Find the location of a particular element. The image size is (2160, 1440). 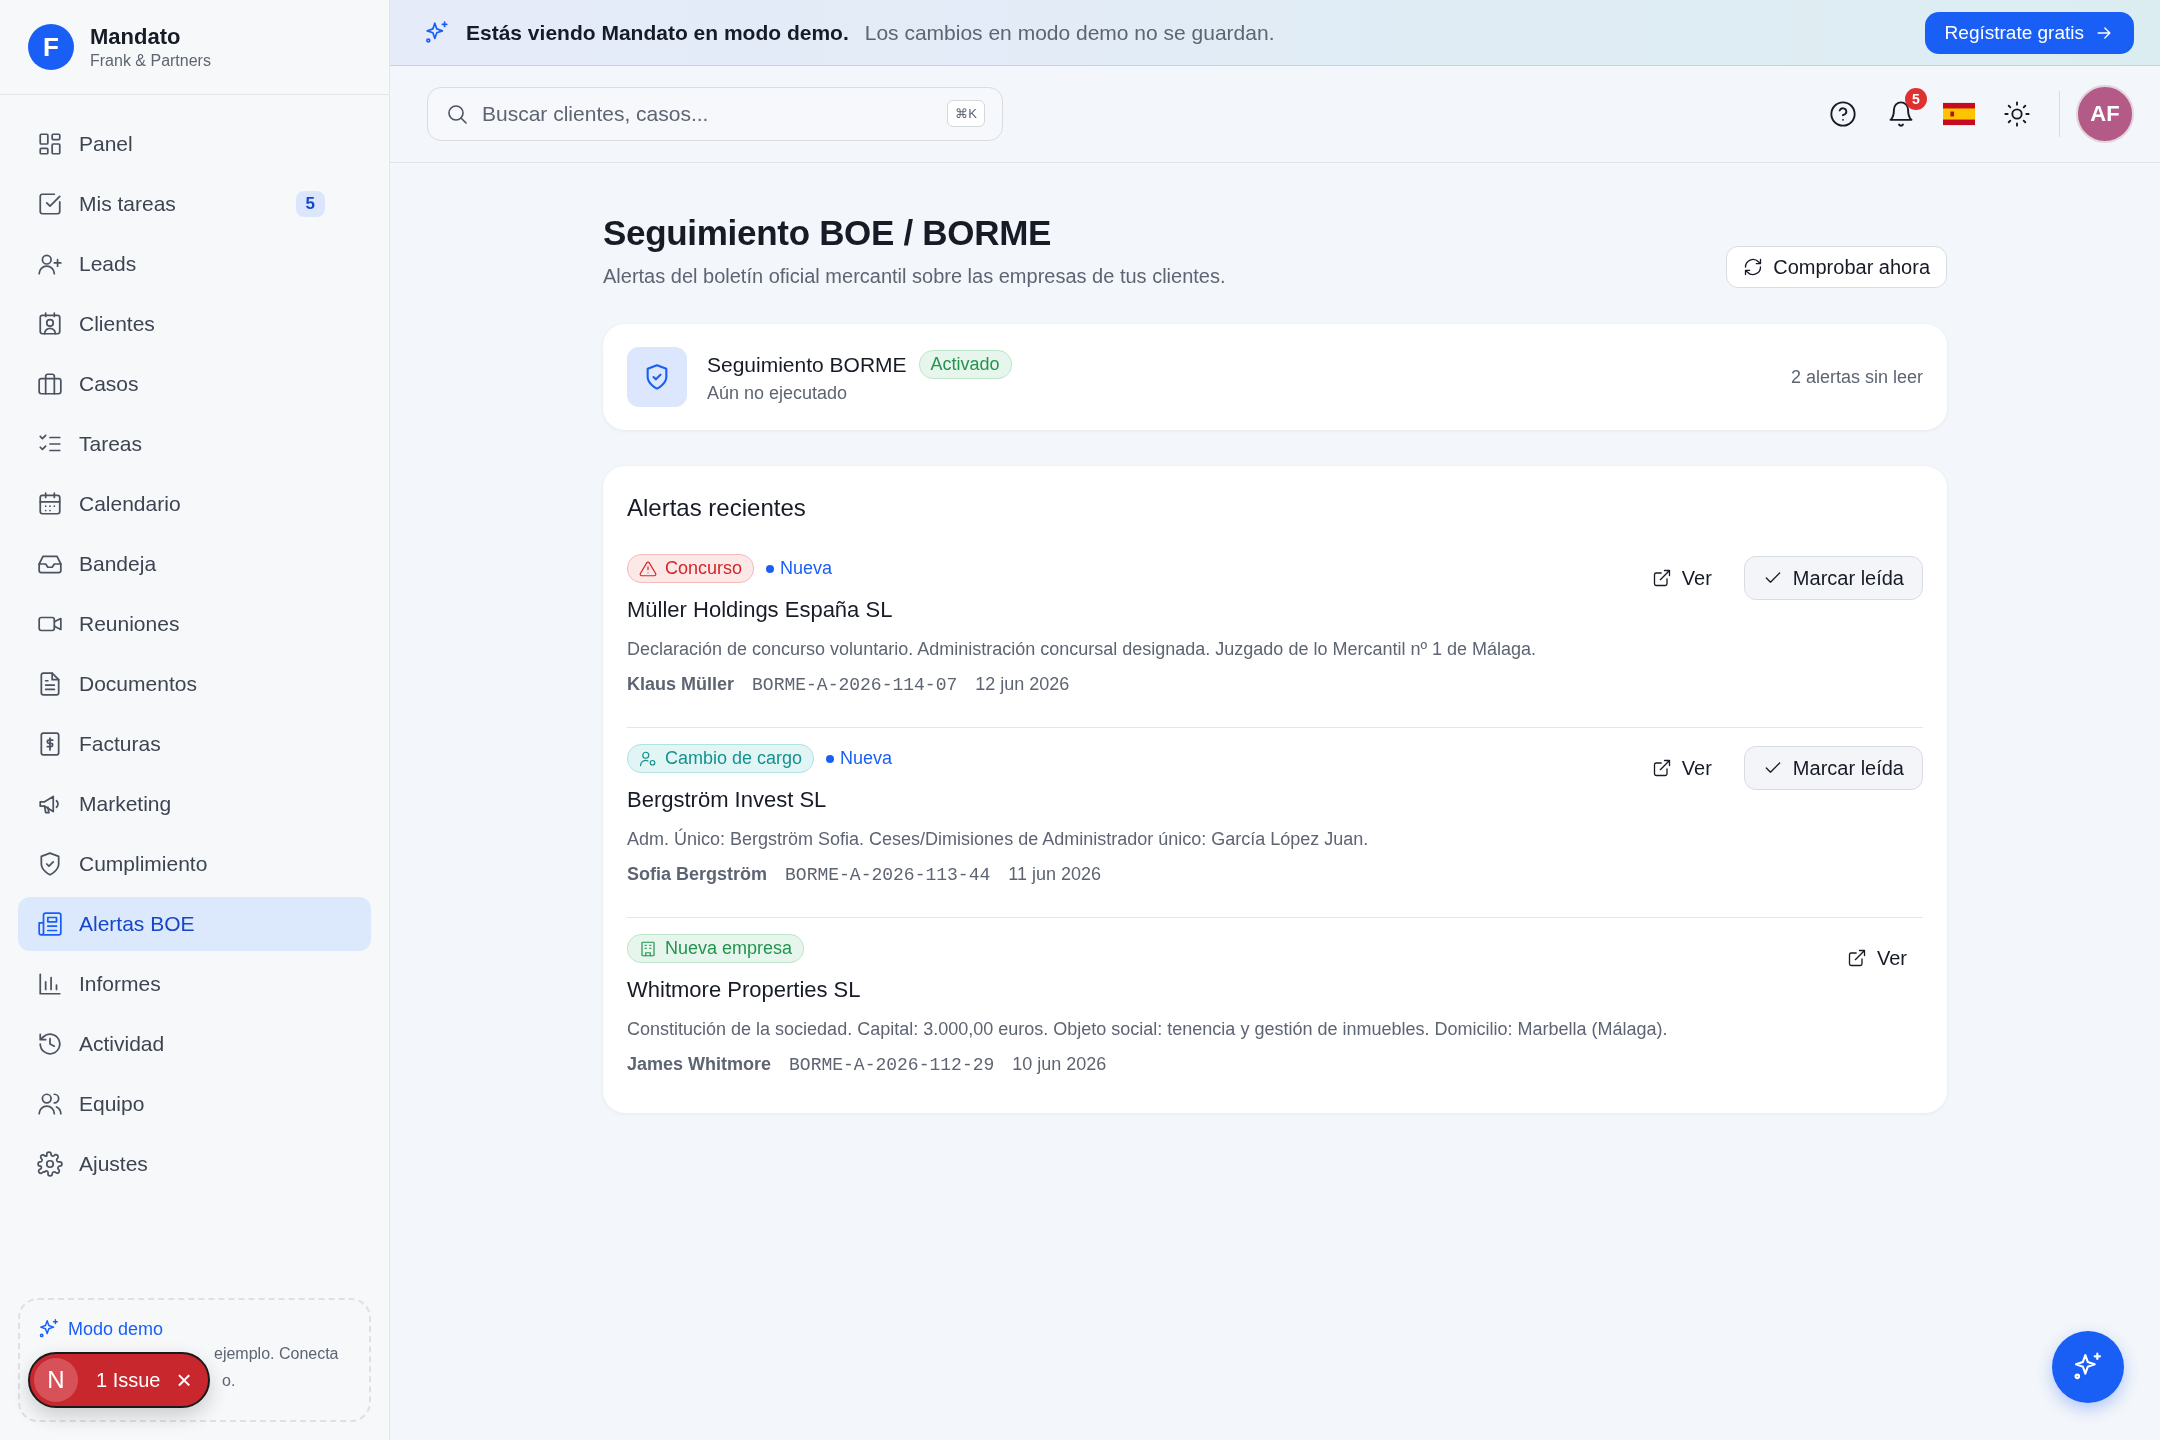

sidebar-item: Clientes is located at coordinates (194, 324).